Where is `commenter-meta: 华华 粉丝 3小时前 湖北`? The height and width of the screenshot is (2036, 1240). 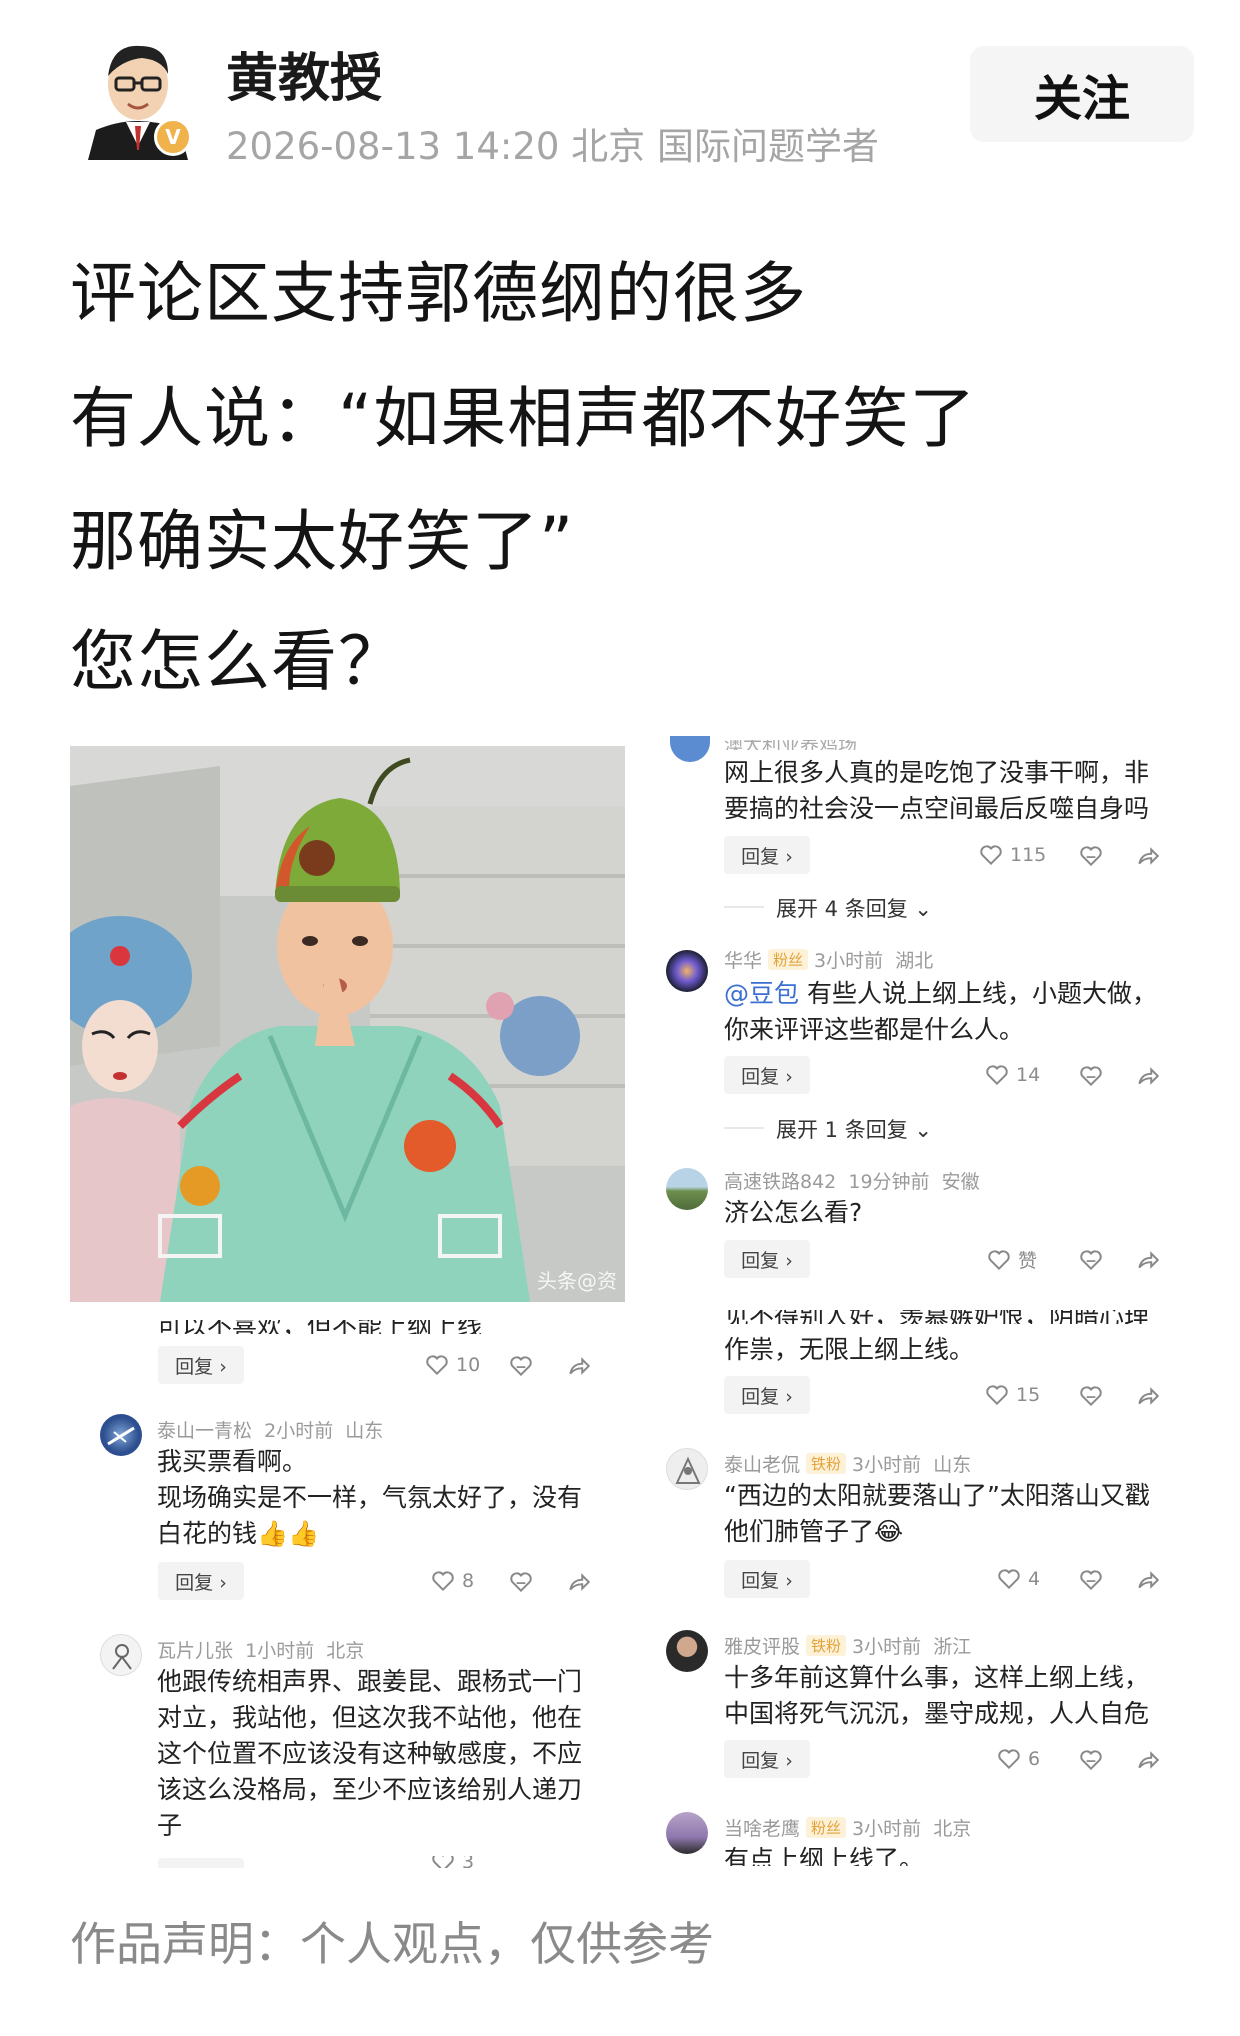 commenter-meta: 华华 粉丝 3小时前 湖北 is located at coordinates (828, 959).